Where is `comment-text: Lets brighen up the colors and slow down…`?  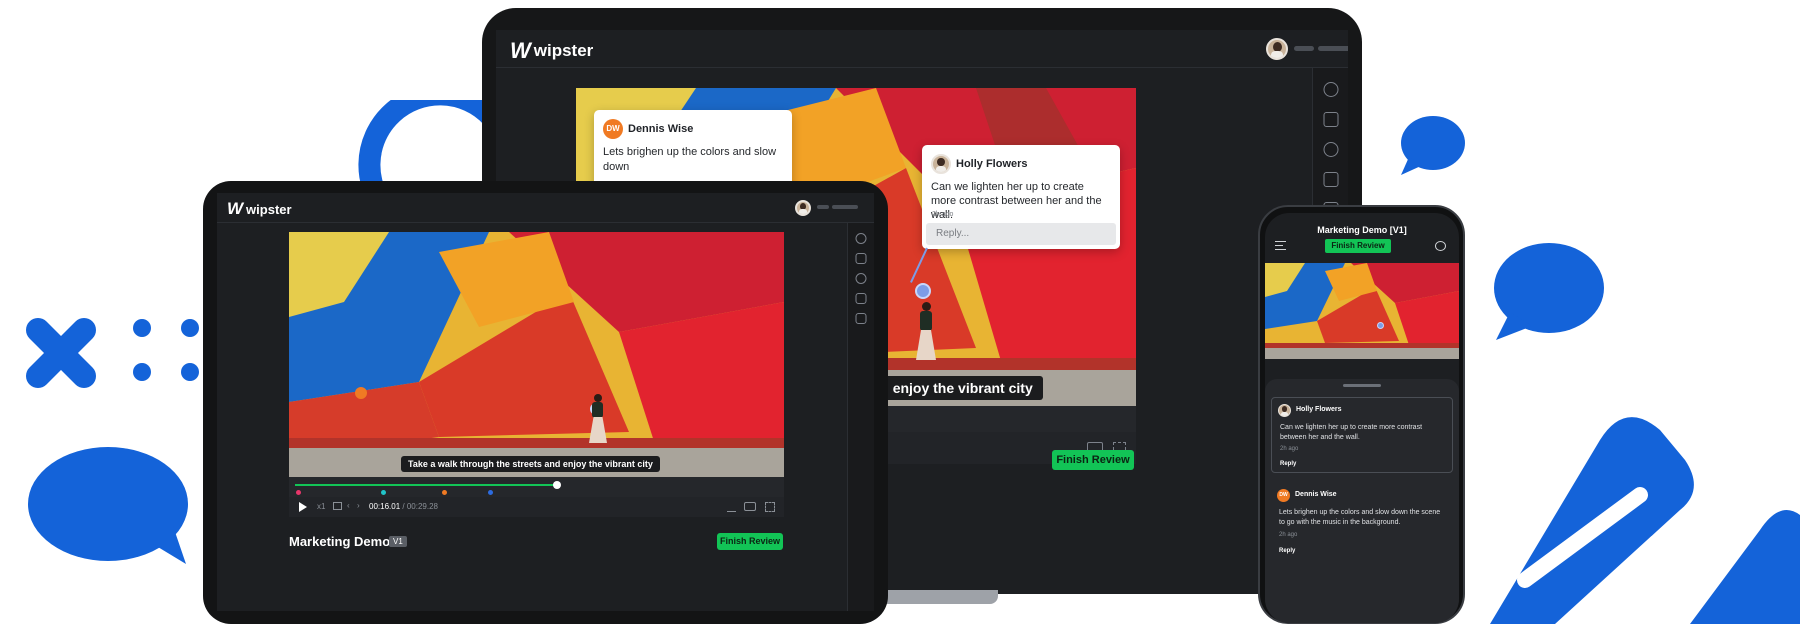 comment-text: Lets brighen up the colors and slow down… is located at coordinates (1360, 517).